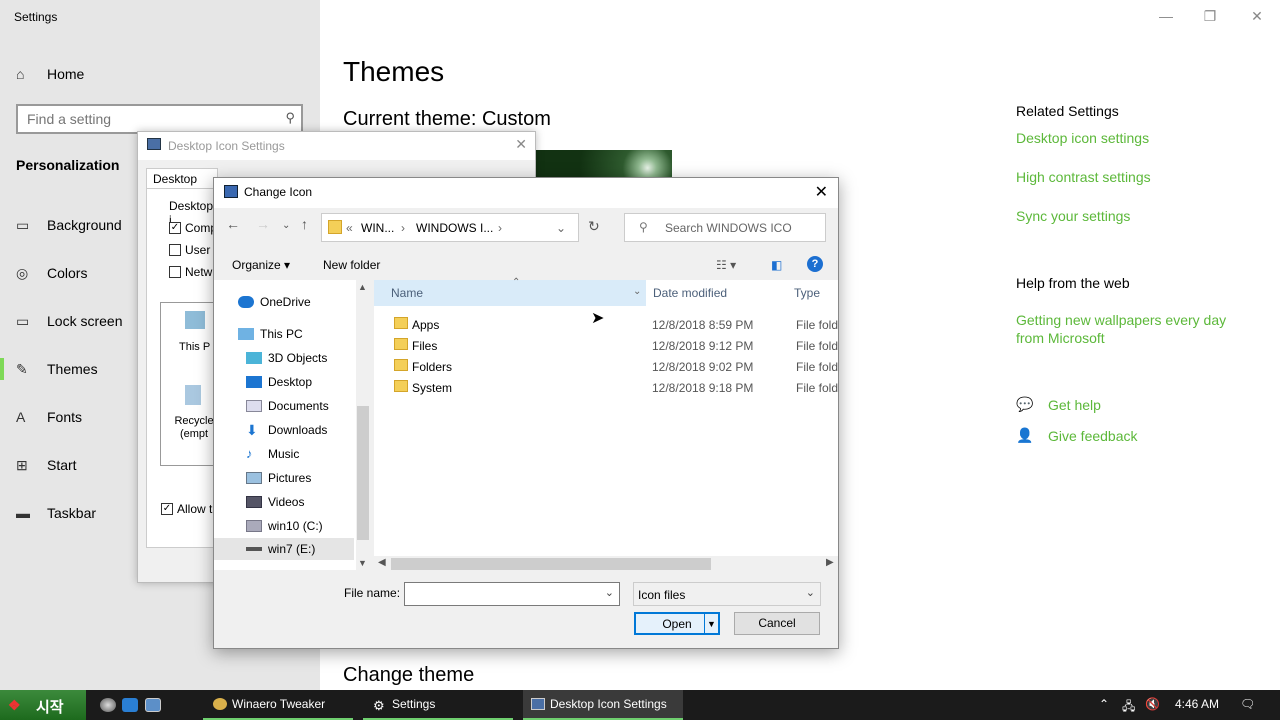 The image size is (1280, 720). What do you see at coordinates (254, 549) in the screenshot?
I see `drive-icon` at bounding box center [254, 549].